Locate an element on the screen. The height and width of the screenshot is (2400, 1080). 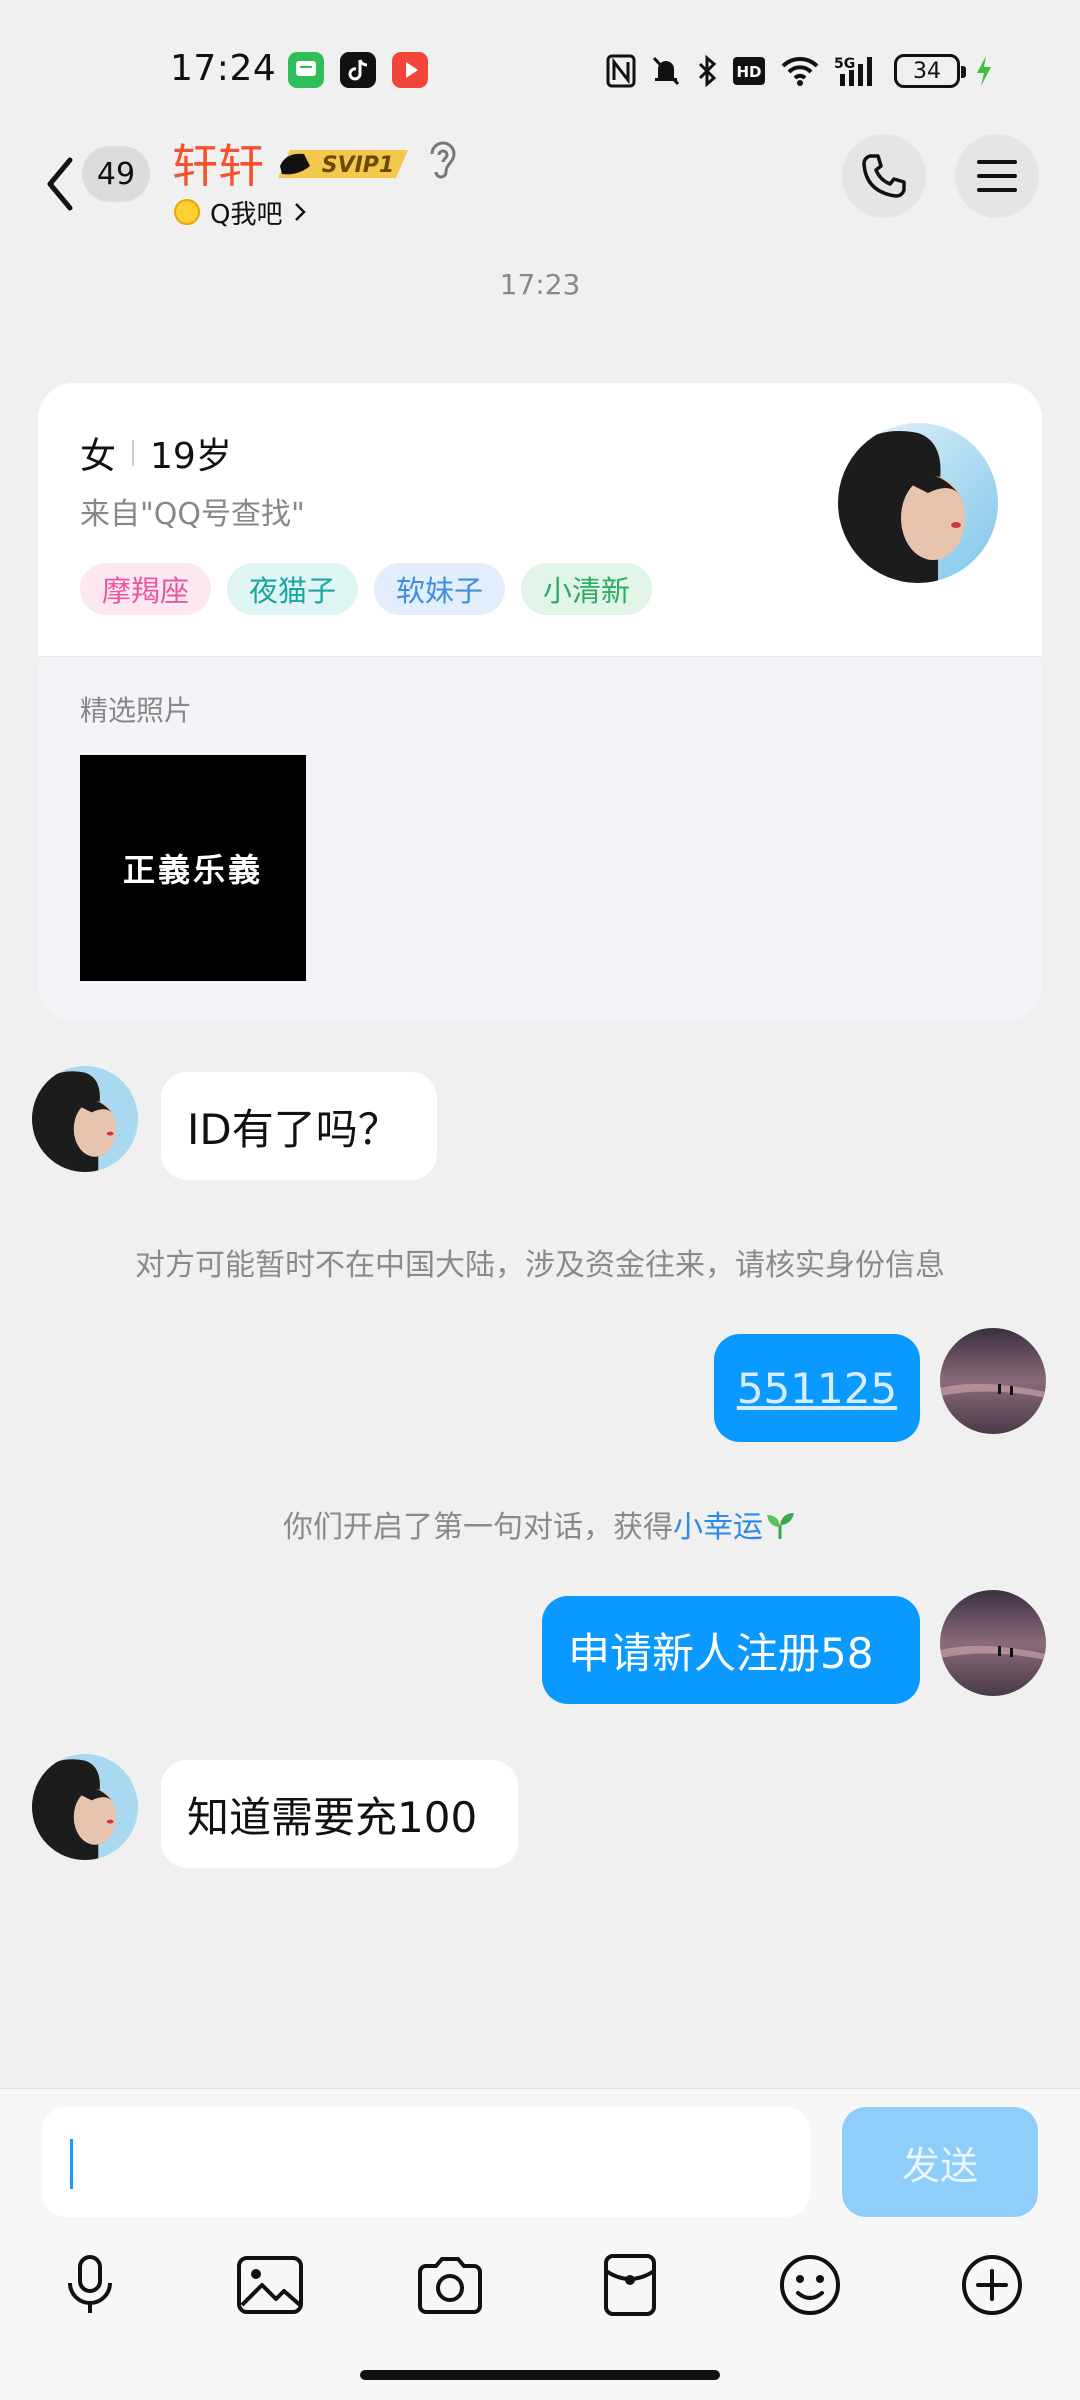
battery-icon: 34 is located at coordinates (930, 71).